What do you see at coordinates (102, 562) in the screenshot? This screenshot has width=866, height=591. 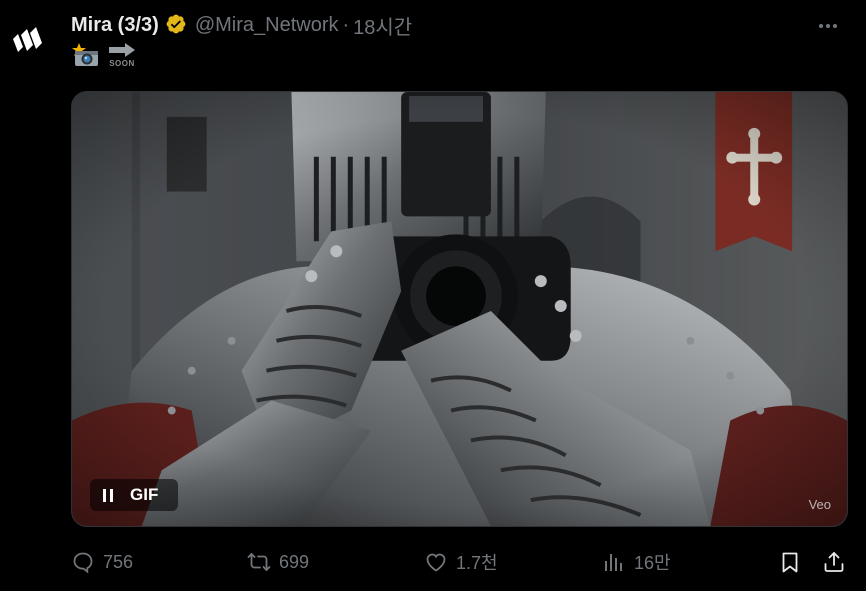 I see `reply-button: 756` at bounding box center [102, 562].